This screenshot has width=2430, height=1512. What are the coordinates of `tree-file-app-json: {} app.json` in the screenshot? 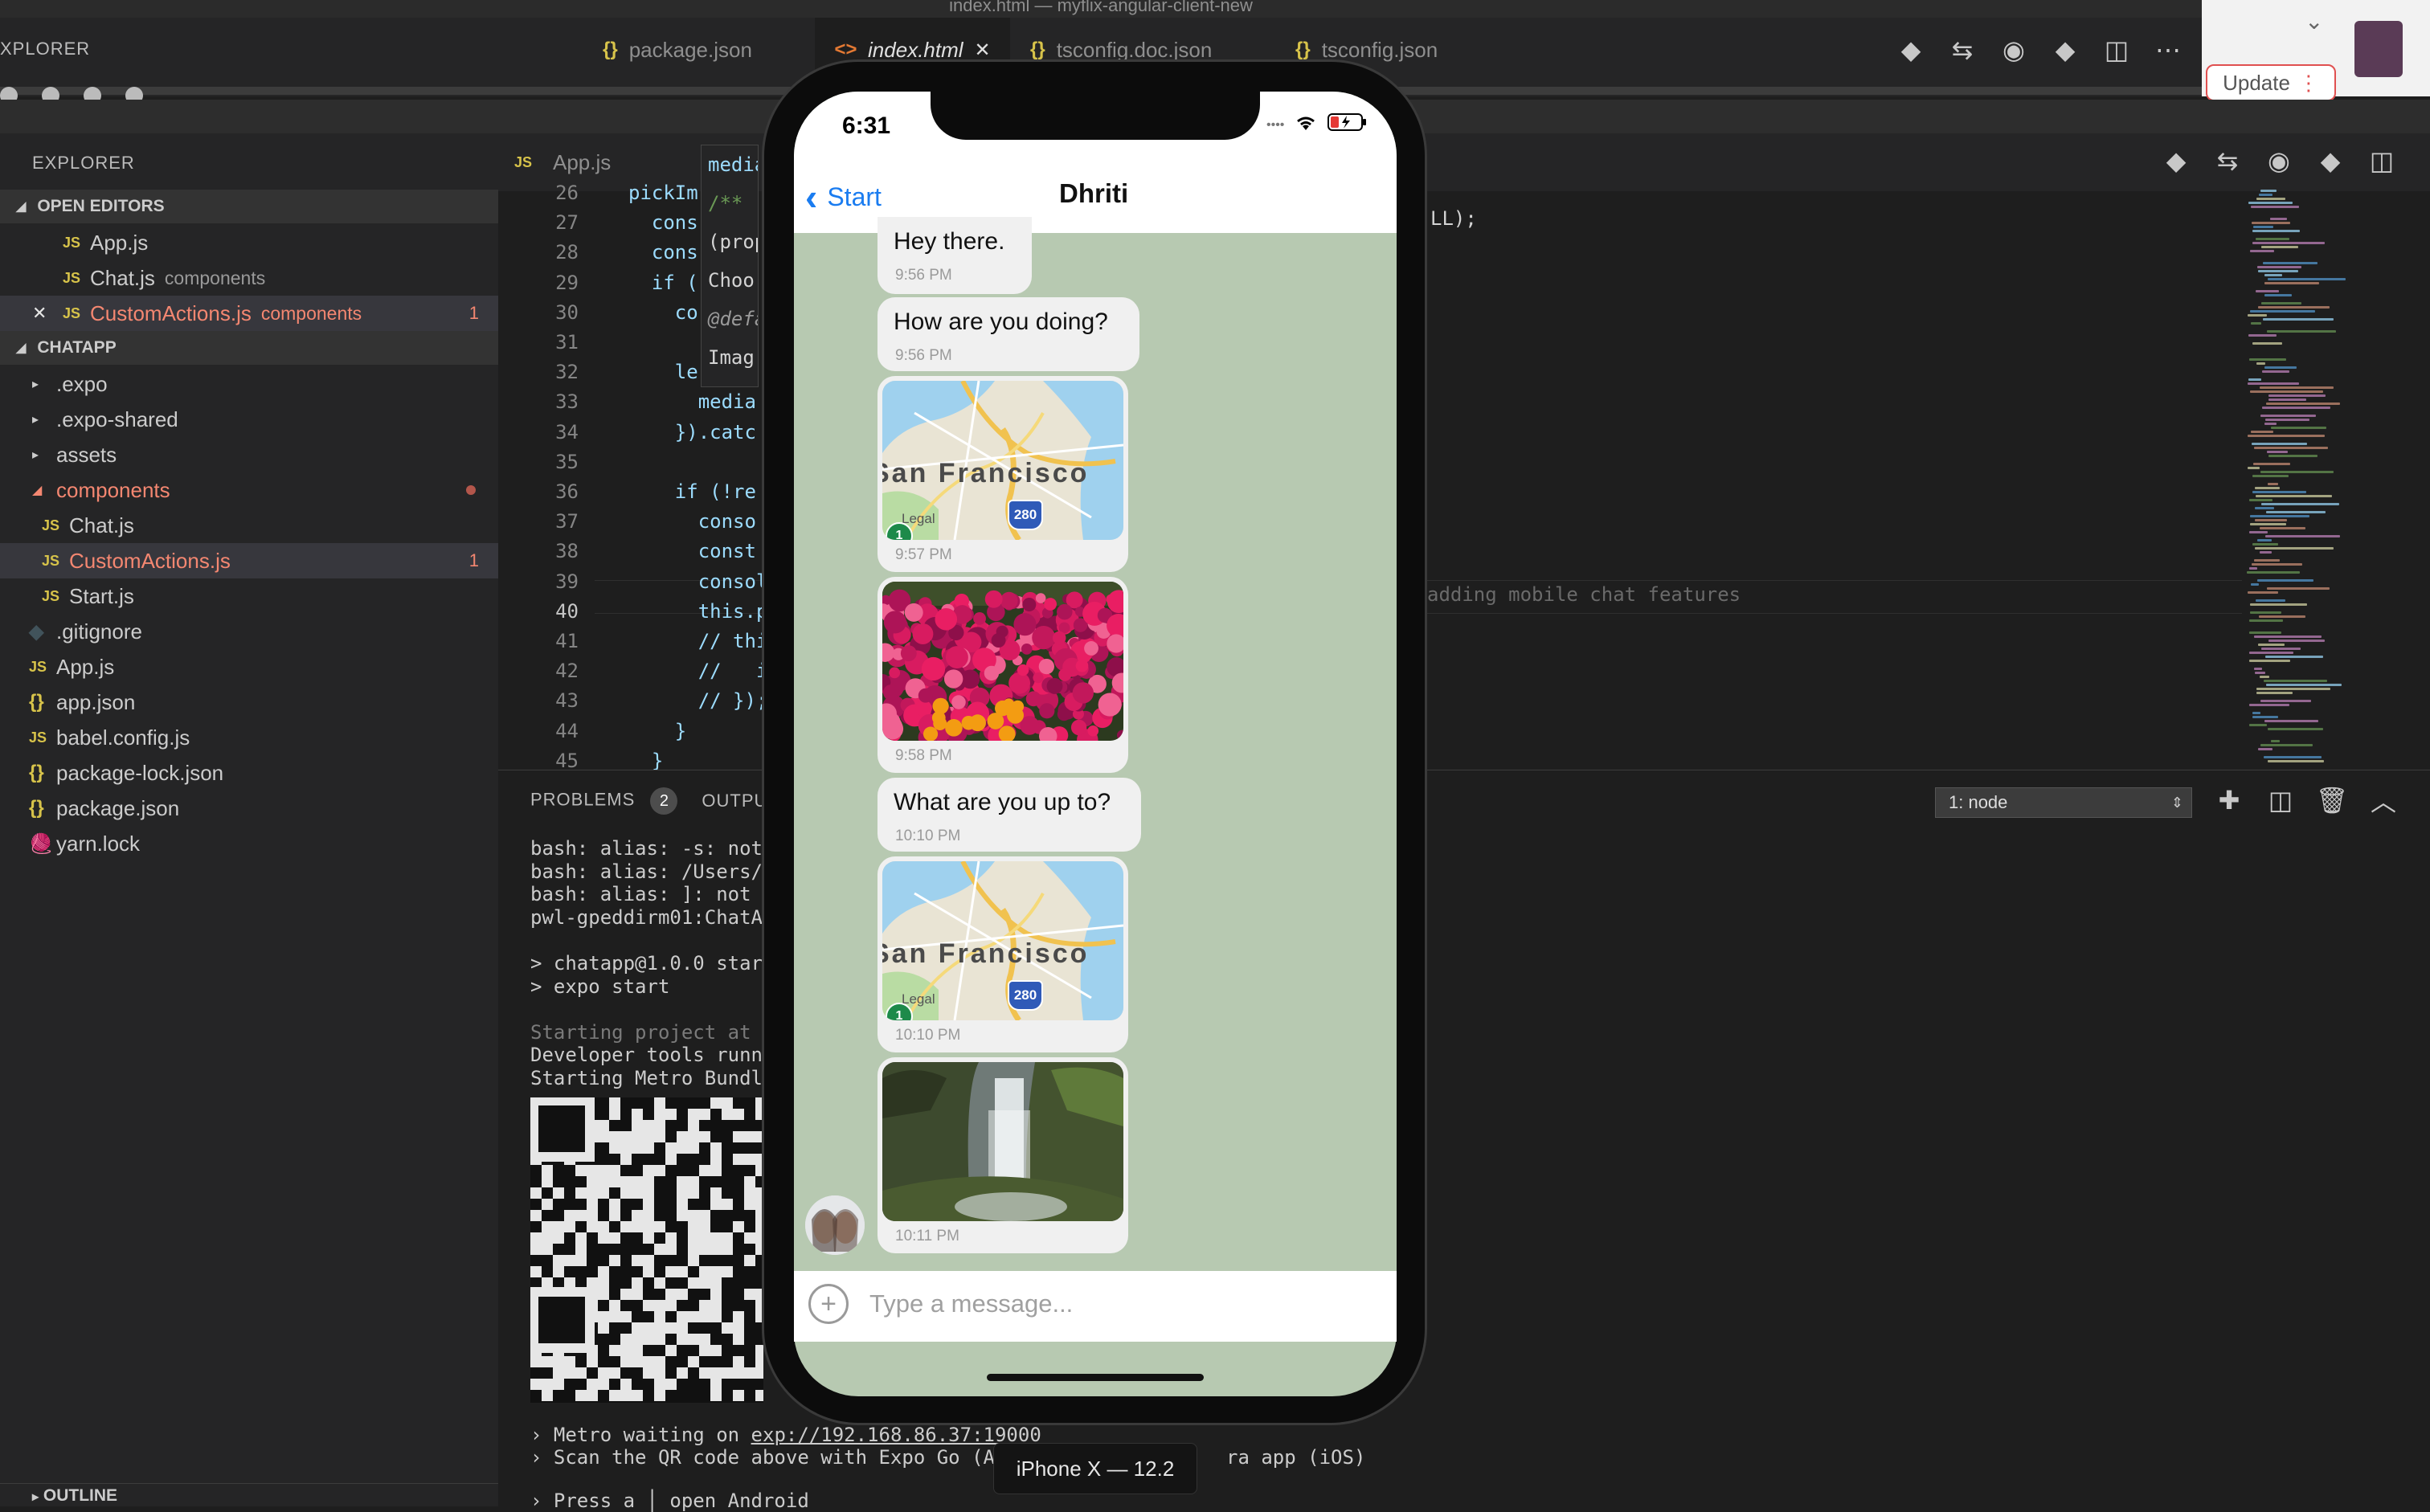 It's located at (249, 702).